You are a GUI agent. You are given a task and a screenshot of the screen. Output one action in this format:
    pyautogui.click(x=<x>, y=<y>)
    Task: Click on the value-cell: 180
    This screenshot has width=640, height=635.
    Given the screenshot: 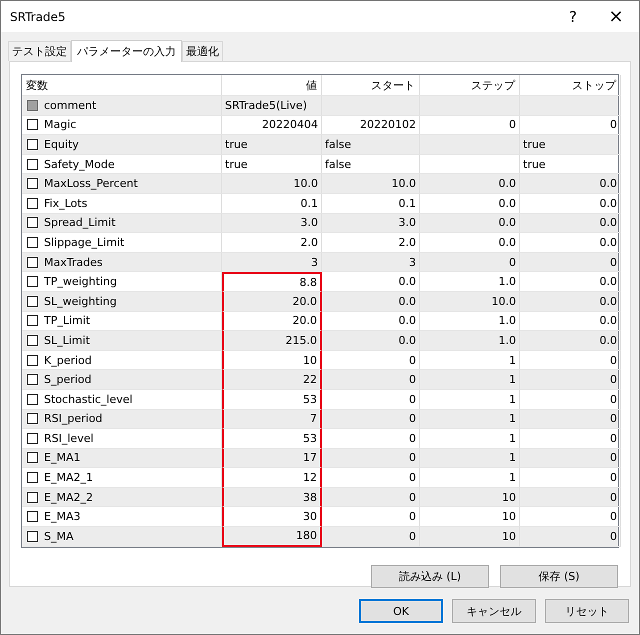 What is the action you would take?
    pyautogui.click(x=272, y=537)
    